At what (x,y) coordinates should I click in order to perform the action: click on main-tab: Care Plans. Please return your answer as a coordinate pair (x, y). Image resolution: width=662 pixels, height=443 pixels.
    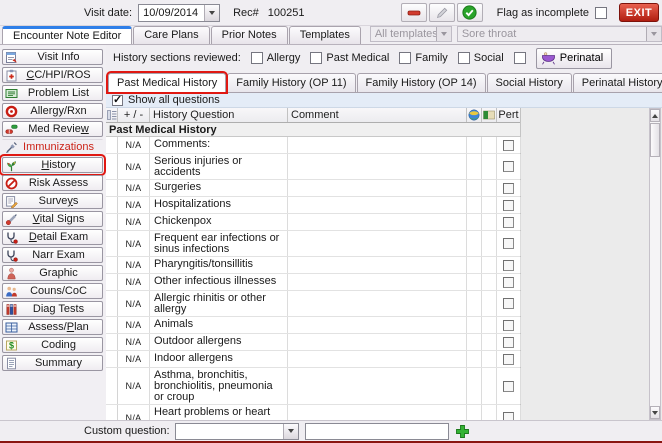
    Looking at the image, I should click on (171, 35).